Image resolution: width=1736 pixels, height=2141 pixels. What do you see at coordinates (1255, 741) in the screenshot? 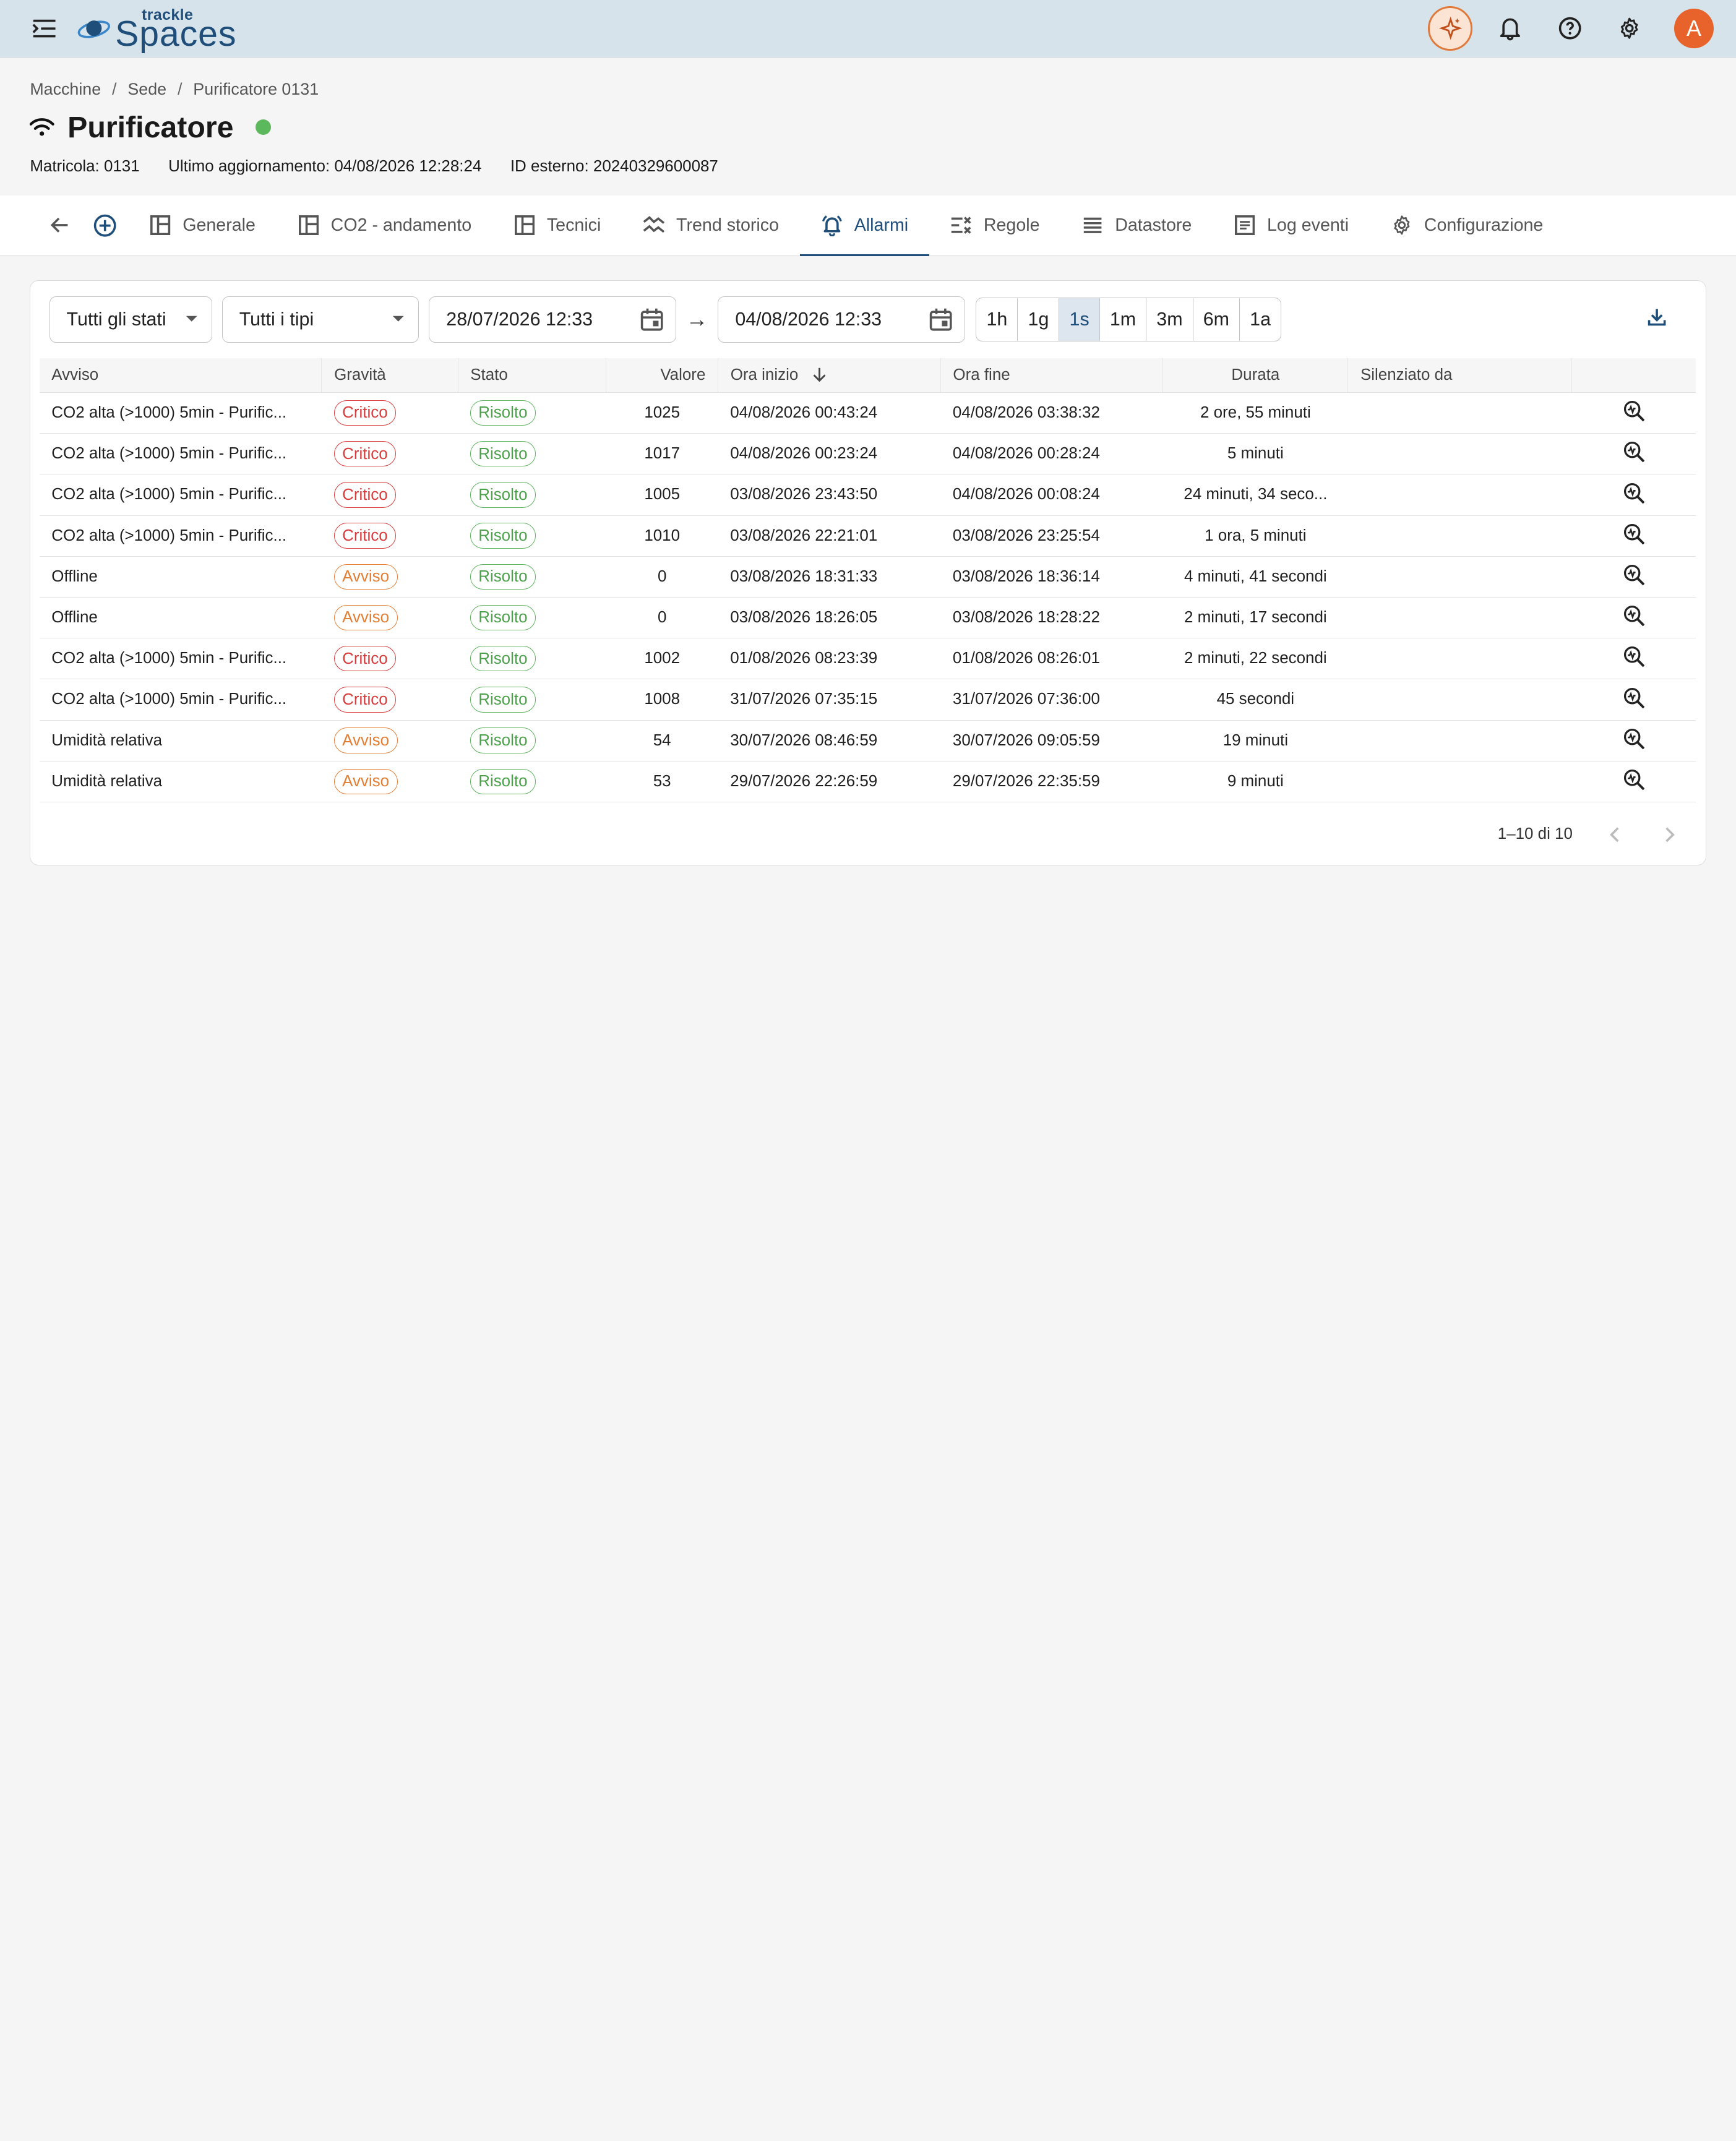
I see `cell-durata: 19 minuti` at bounding box center [1255, 741].